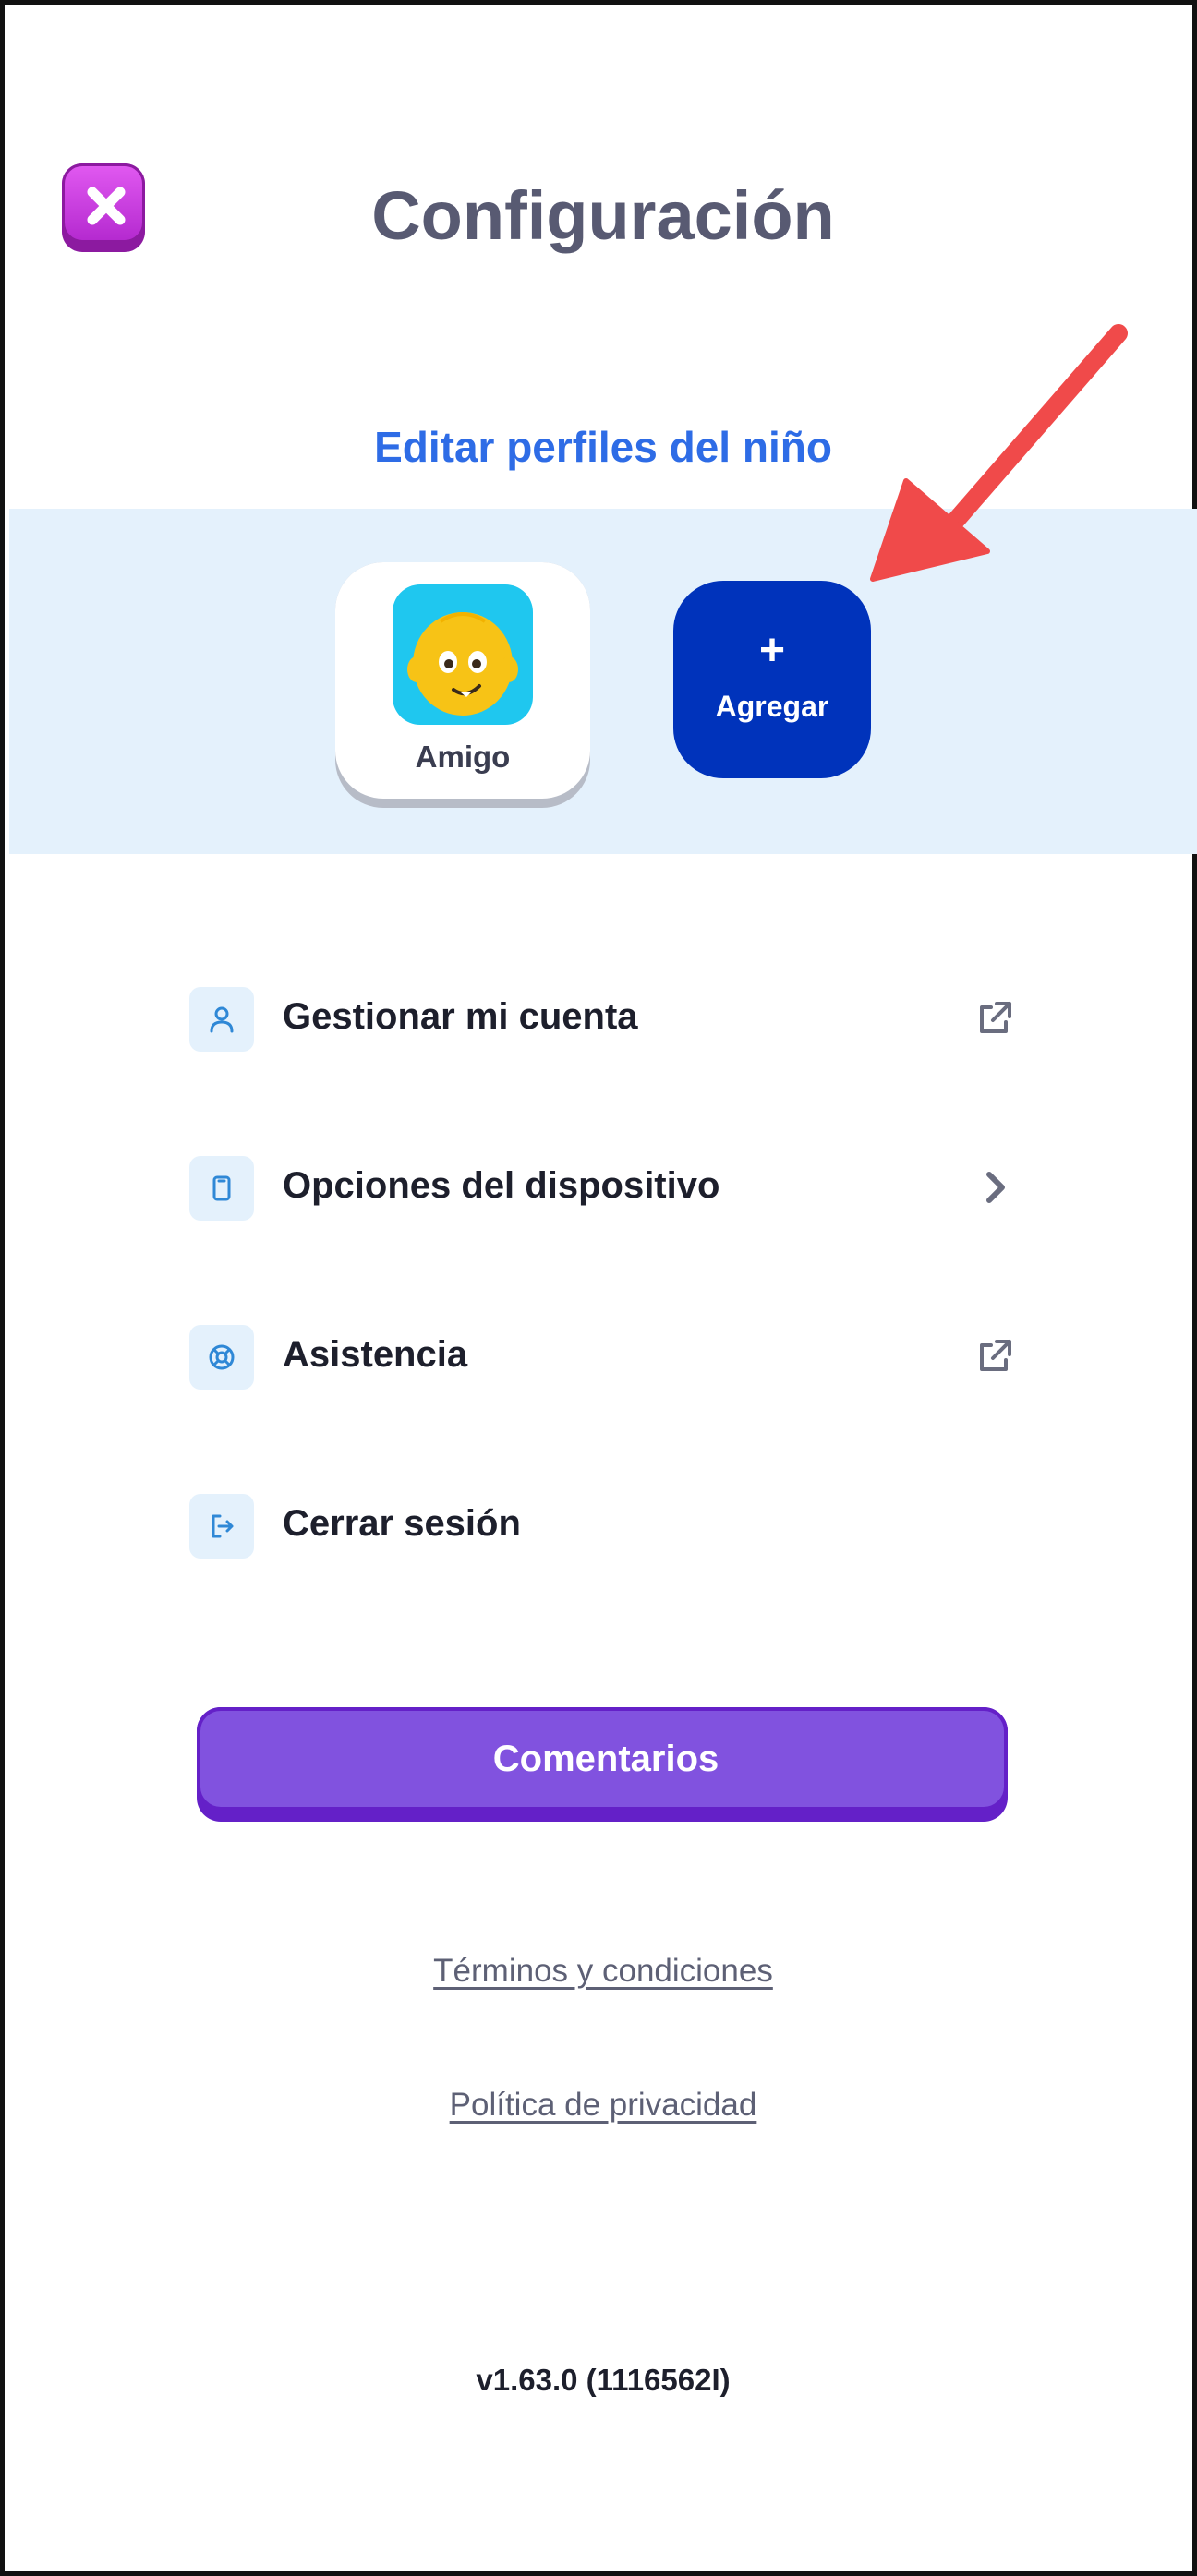  What do you see at coordinates (463, 757) in the screenshot?
I see `profile-name: Amigo` at bounding box center [463, 757].